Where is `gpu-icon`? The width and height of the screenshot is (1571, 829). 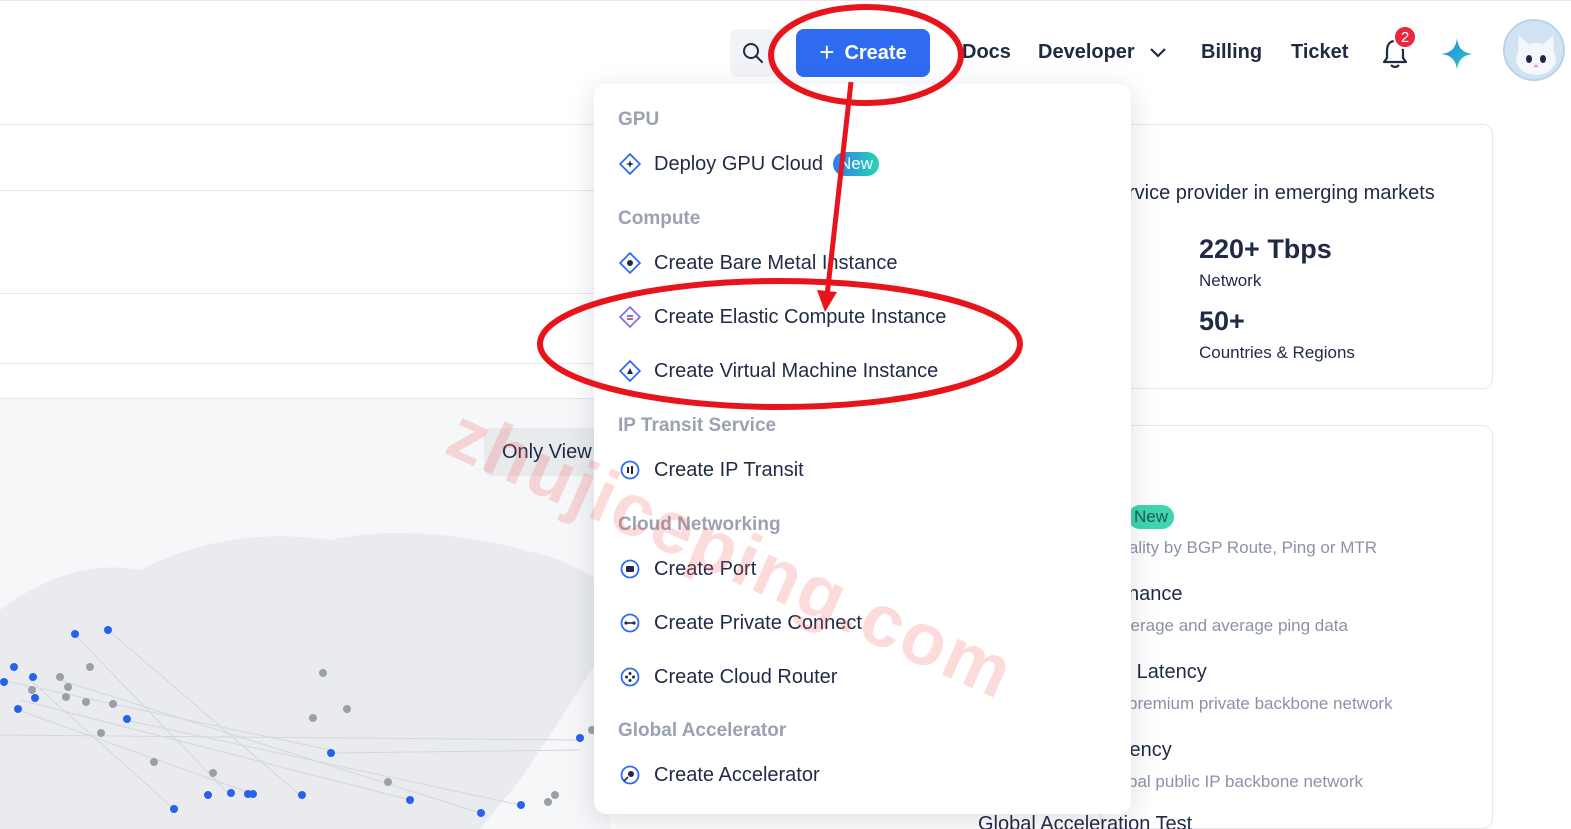 gpu-icon is located at coordinates (630, 164).